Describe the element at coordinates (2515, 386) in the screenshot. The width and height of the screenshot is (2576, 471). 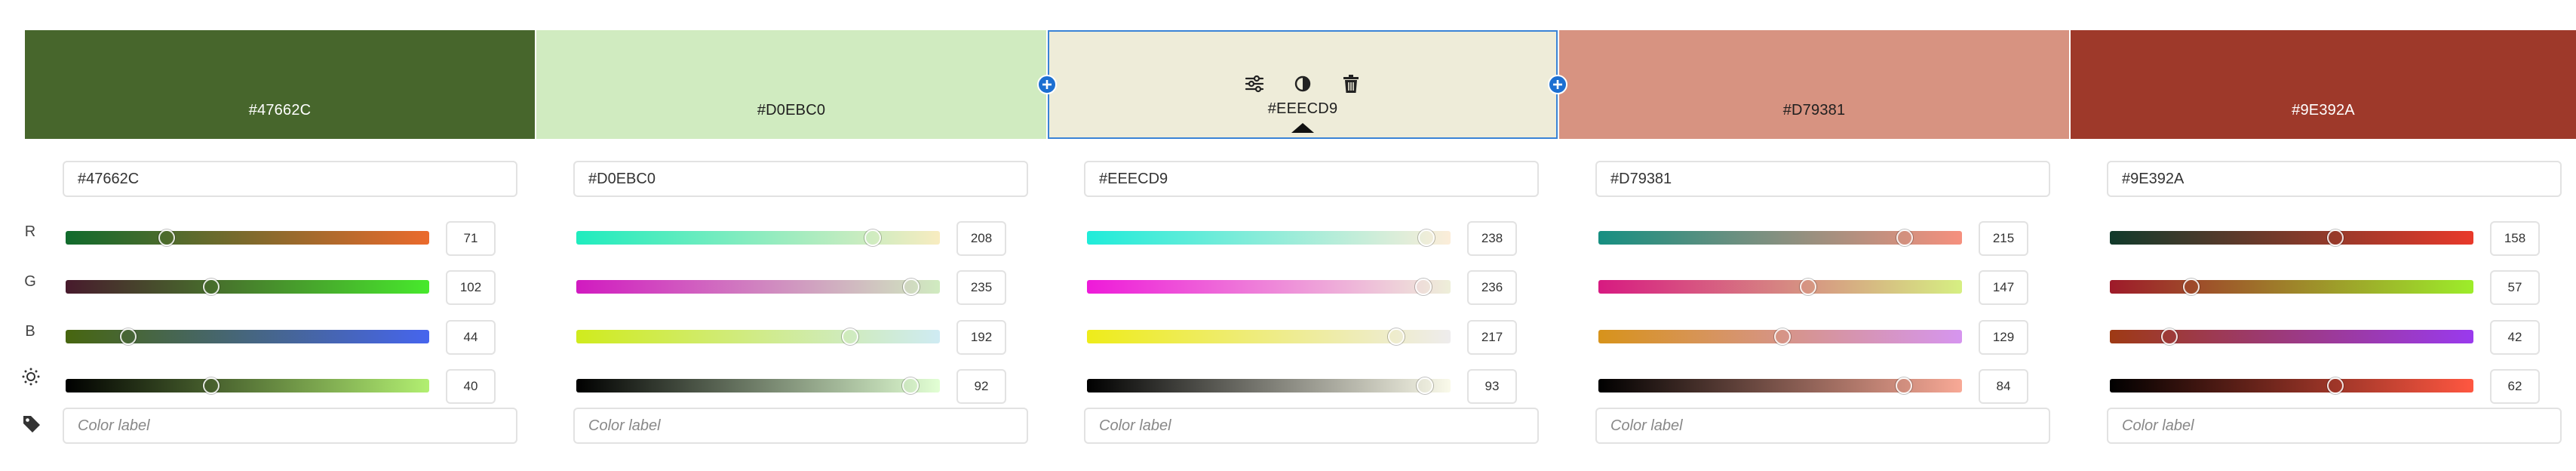
I see `value-input-brightness: 62` at that location.